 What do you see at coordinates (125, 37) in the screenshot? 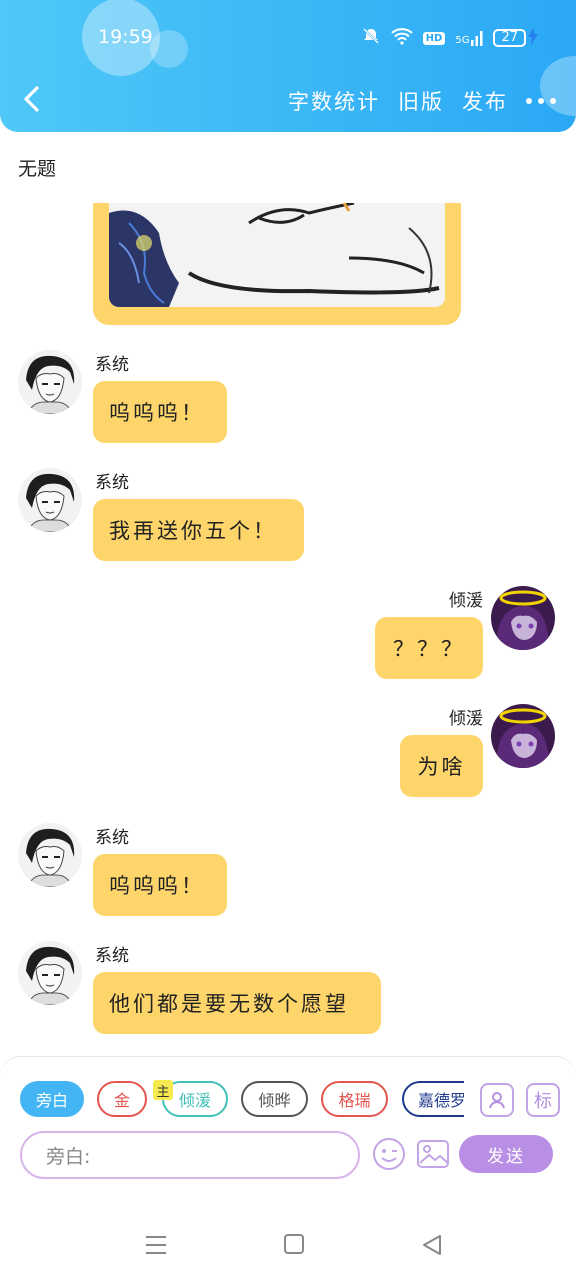
I see `status-time: 19:59` at bounding box center [125, 37].